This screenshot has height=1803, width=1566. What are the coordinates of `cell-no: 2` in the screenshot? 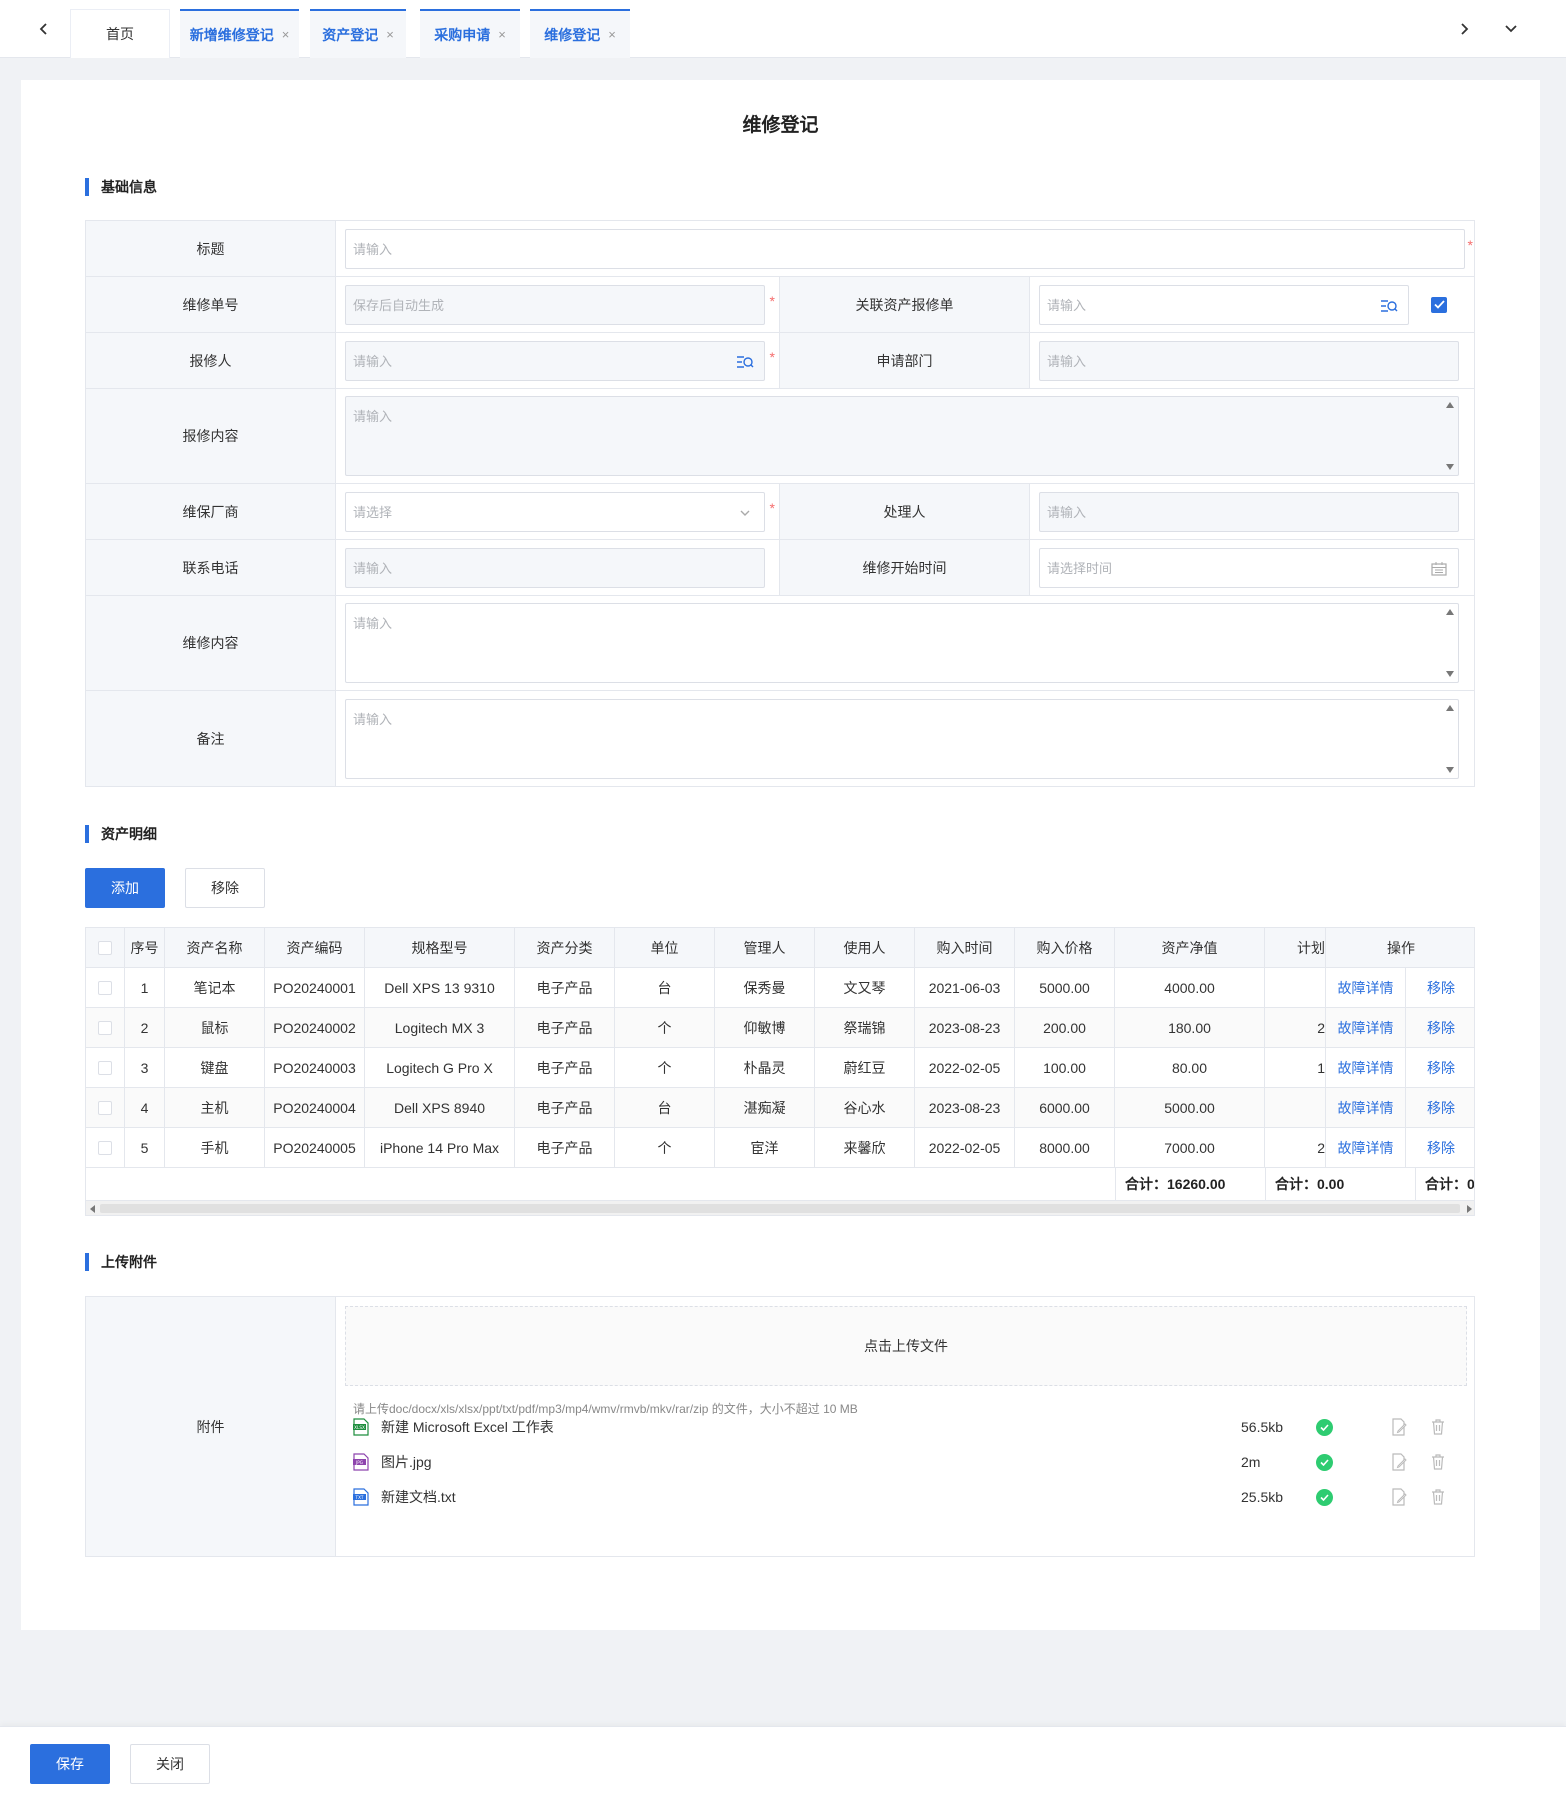 It's located at (145, 1028).